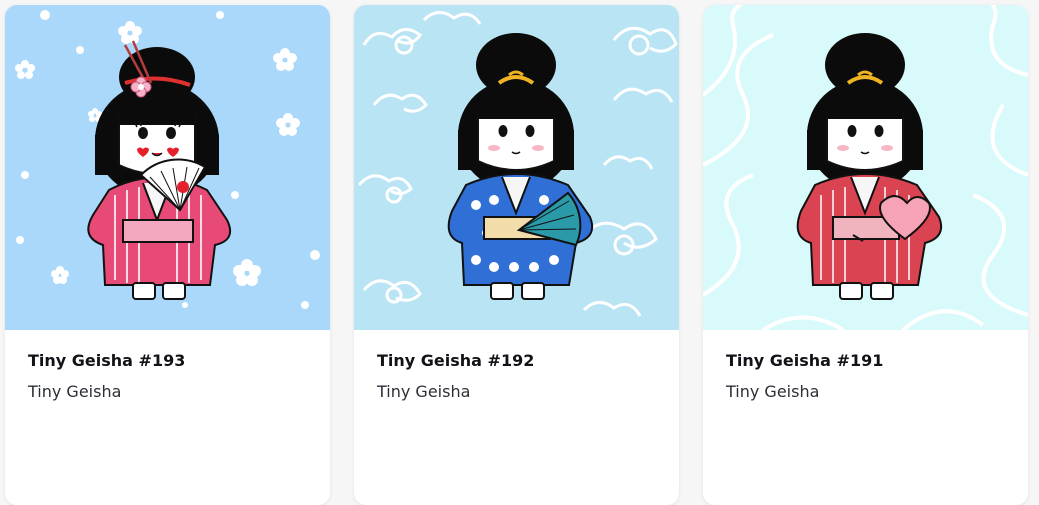 The image size is (1039, 505). What do you see at coordinates (522, 361) in the screenshot?
I see `nft-title: Tiny Geisha #192` at bounding box center [522, 361].